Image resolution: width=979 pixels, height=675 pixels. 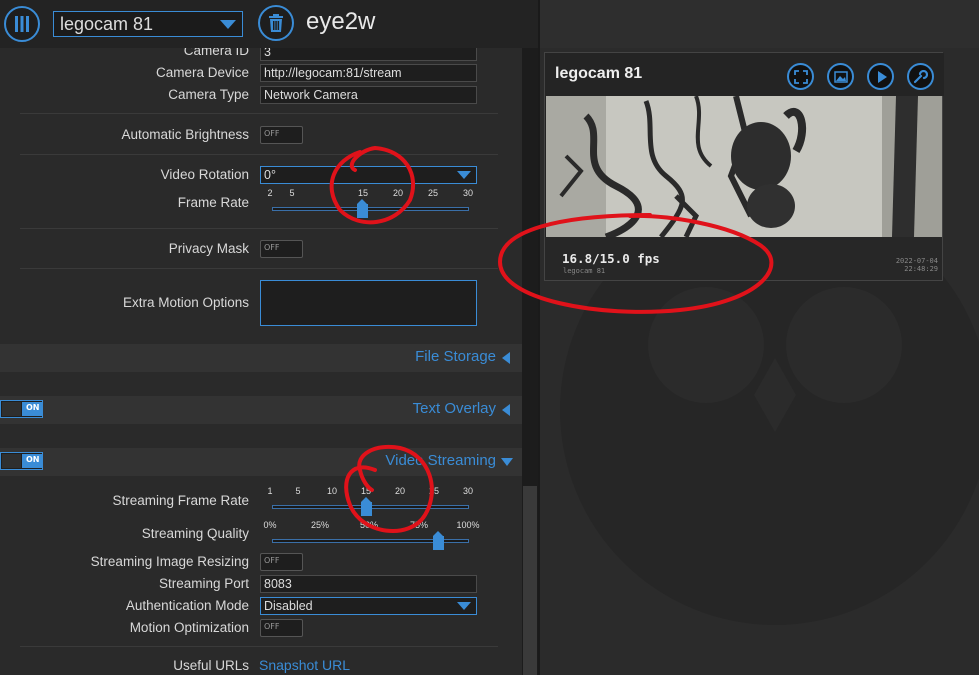 I want to click on video-rotation-label: Video Rotation, so click(x=204, y=174).